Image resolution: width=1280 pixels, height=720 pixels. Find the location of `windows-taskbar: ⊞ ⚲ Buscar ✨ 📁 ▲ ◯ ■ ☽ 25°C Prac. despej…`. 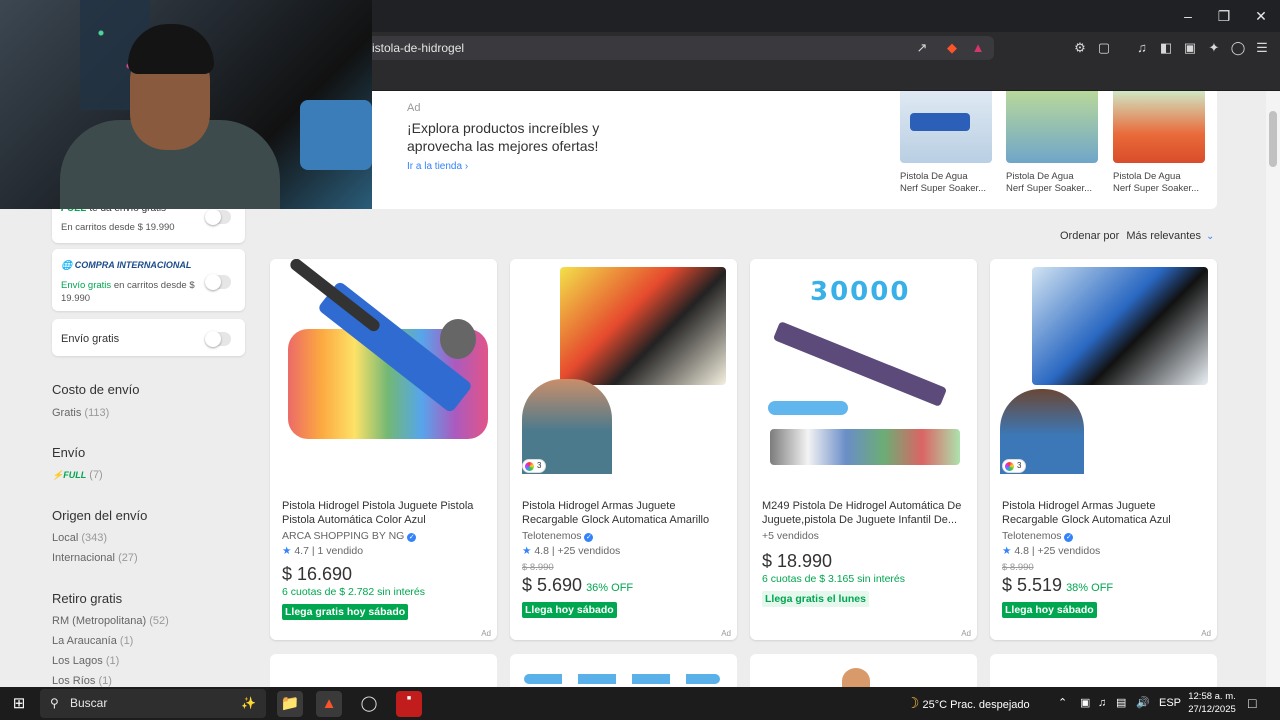

windows-taskbar: ⊞ ⚲ Buscar ✨ 📁 ▲ ◯ ■ ☽ 25°C Prac. despej… is located at coordinates (640, 703).